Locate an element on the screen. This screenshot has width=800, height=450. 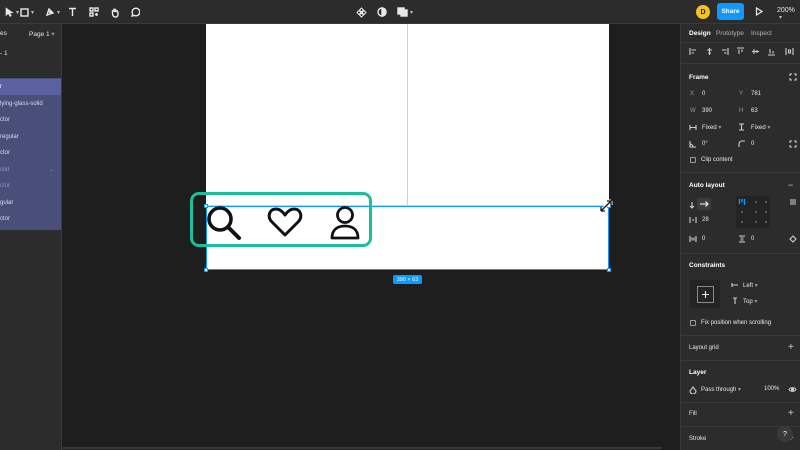
contrast-icon is located at coordinates (382, 12).